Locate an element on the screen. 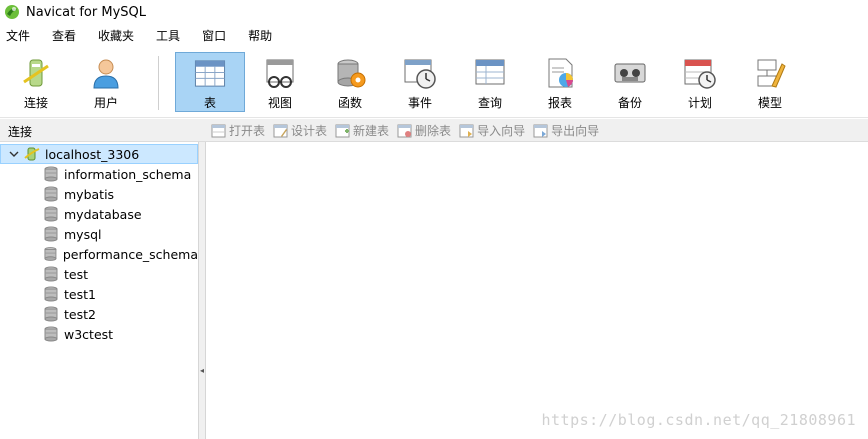 The height and width of the screenshot is (439, 868). design-table-icon is located at coordinates (280, 130).